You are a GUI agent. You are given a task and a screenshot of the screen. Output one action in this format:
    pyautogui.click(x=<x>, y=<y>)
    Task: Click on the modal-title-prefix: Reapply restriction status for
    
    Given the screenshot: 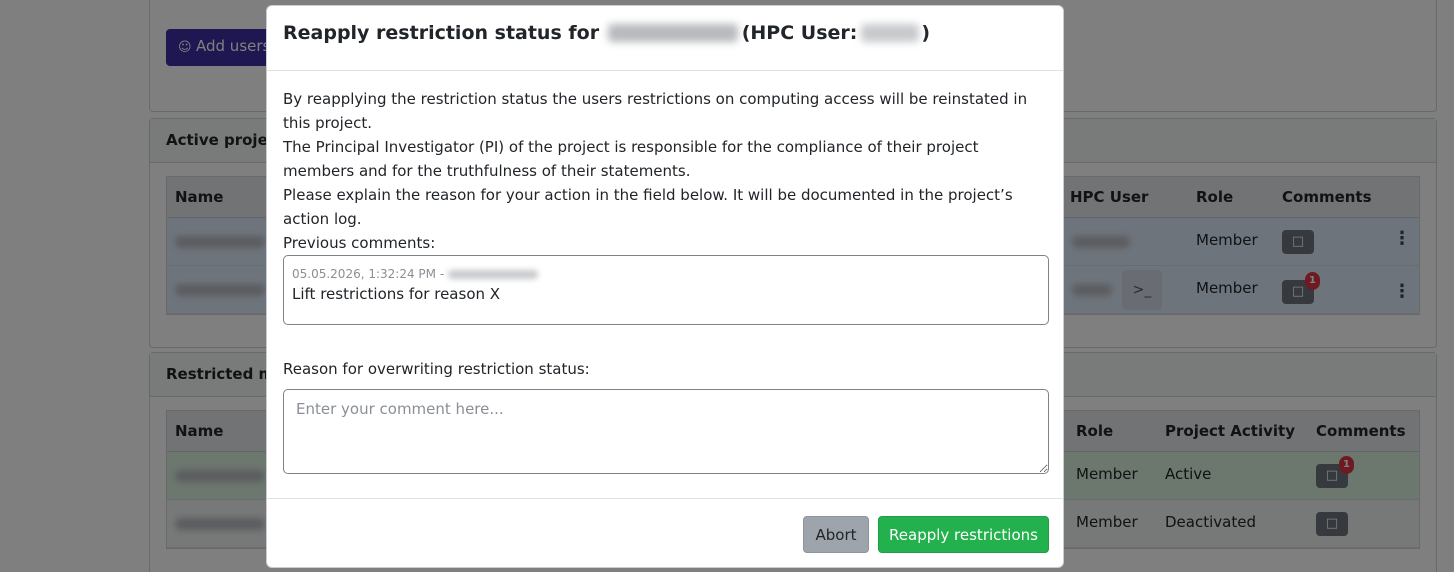 What is the action you would take?
    pyautogui.click(x=441, y=33)
    